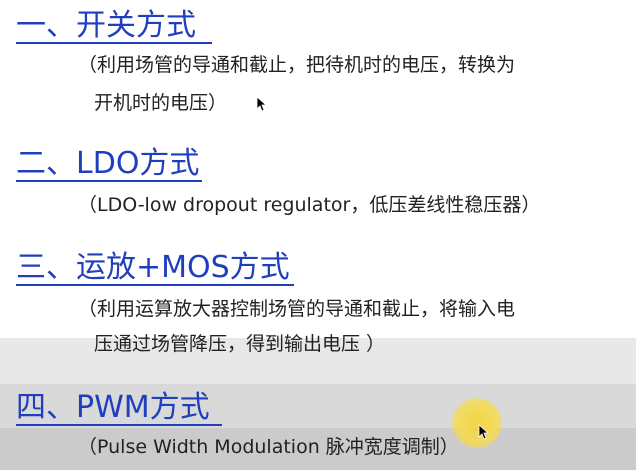 This screenshot has height=470, width=636. What do you see at coordinates (240, 2) in the screenshot?
I see `cropped-top-text` at bounding box center [240, 2].